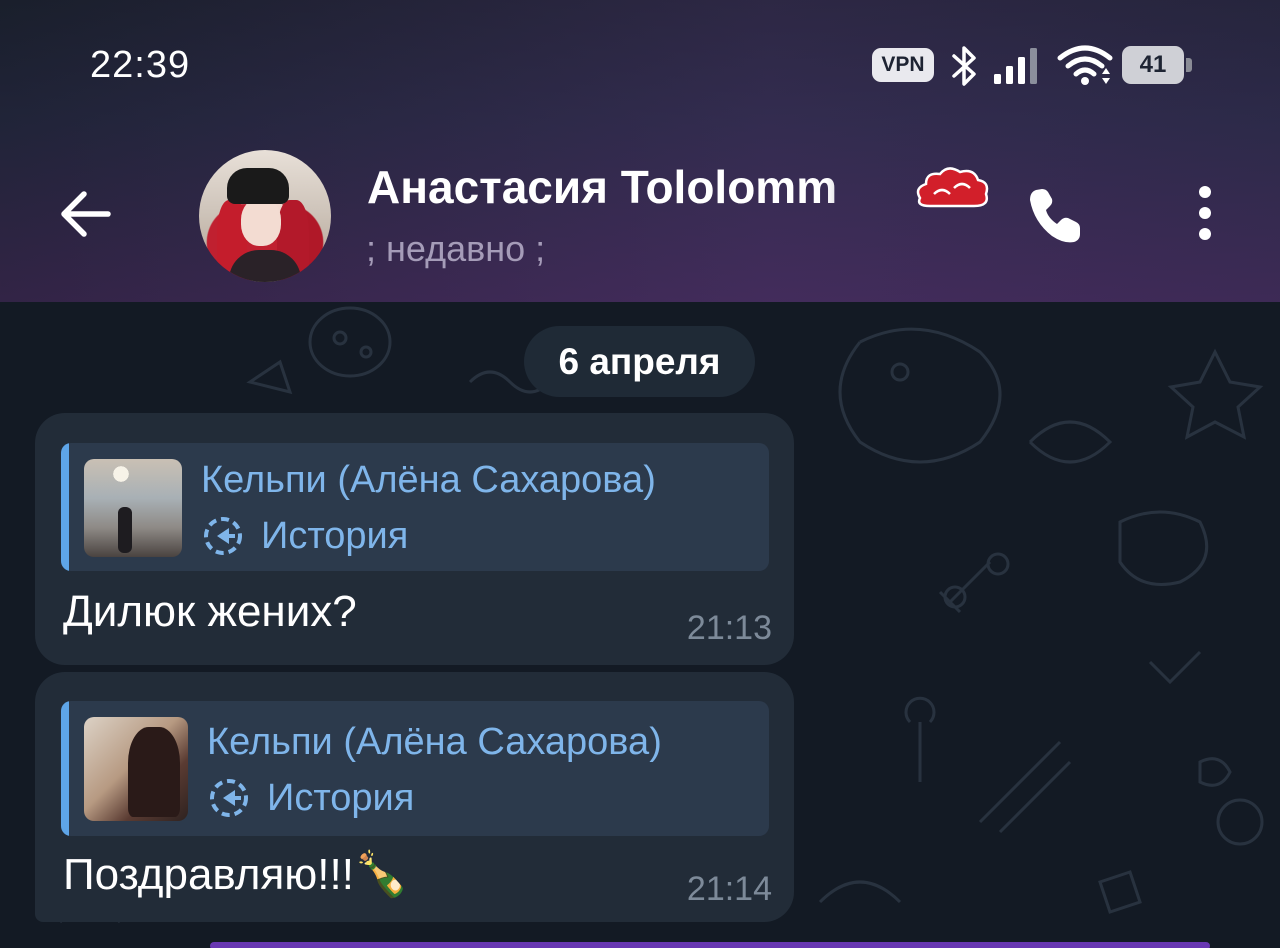 The height and width of the screenshot is (948, 1280). I want to click on bluetooth-icon, so click(964, 66).